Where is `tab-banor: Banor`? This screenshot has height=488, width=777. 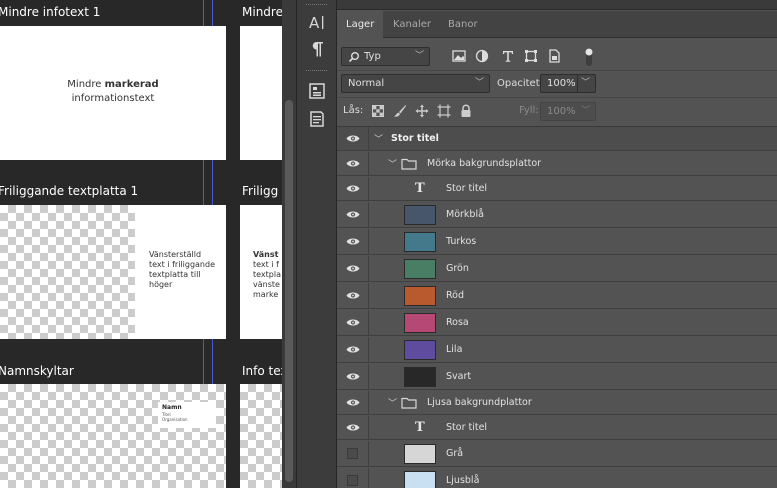 tab-banor: Banor is located at coordinates (463, 24).